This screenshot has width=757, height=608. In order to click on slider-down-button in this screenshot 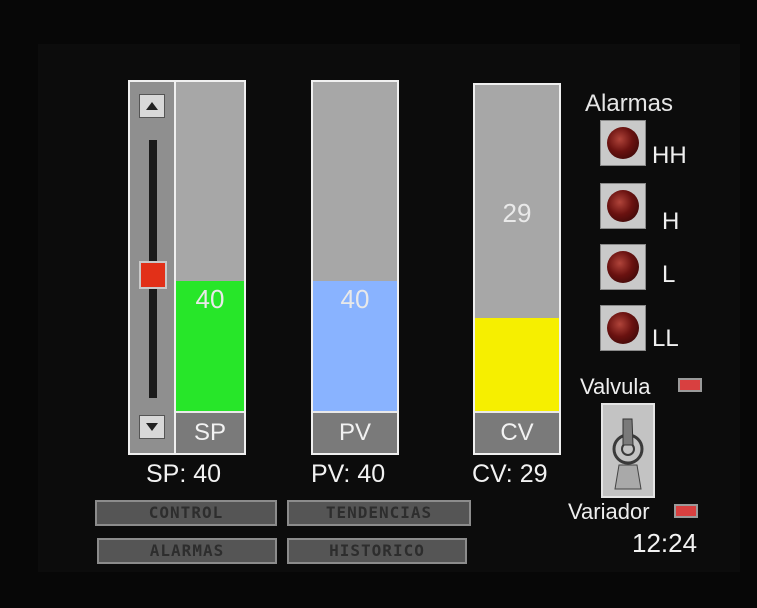, I will do `click(152, 427)`.